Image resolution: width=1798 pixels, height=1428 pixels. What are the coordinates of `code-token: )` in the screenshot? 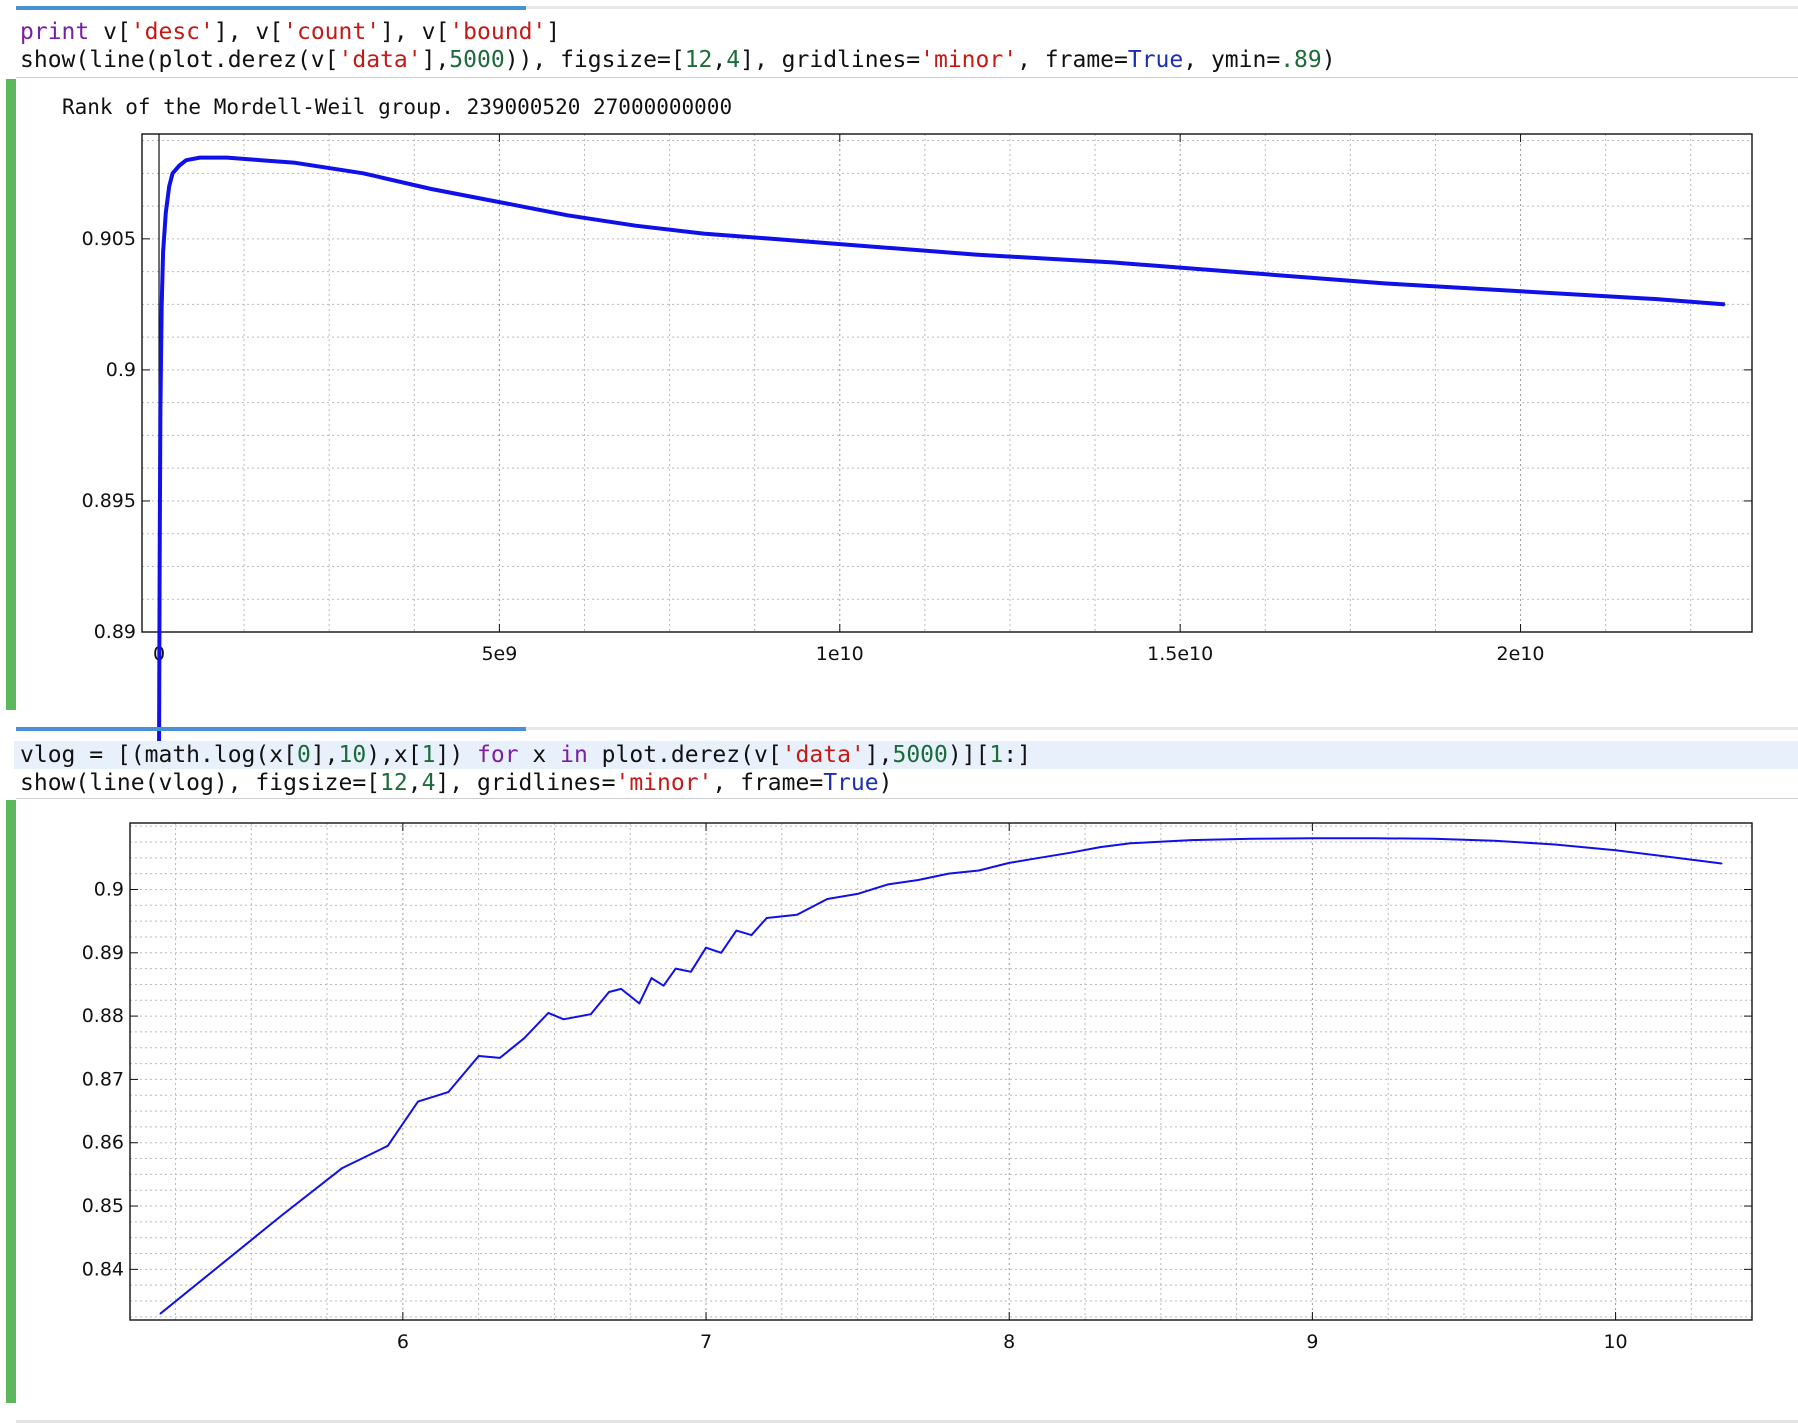 It's located at (885, 783).